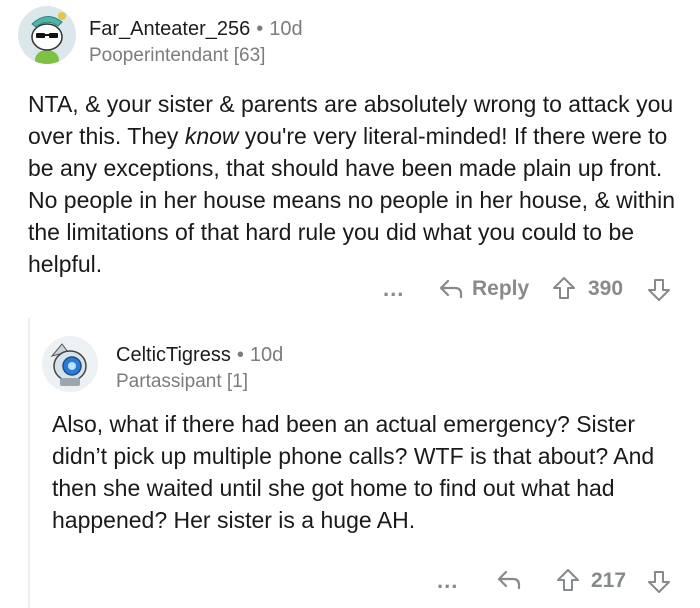 Image resolution: width=700 pixels, height=608 pixels. I want to click on reply-label: Reply, so click(501, 288).